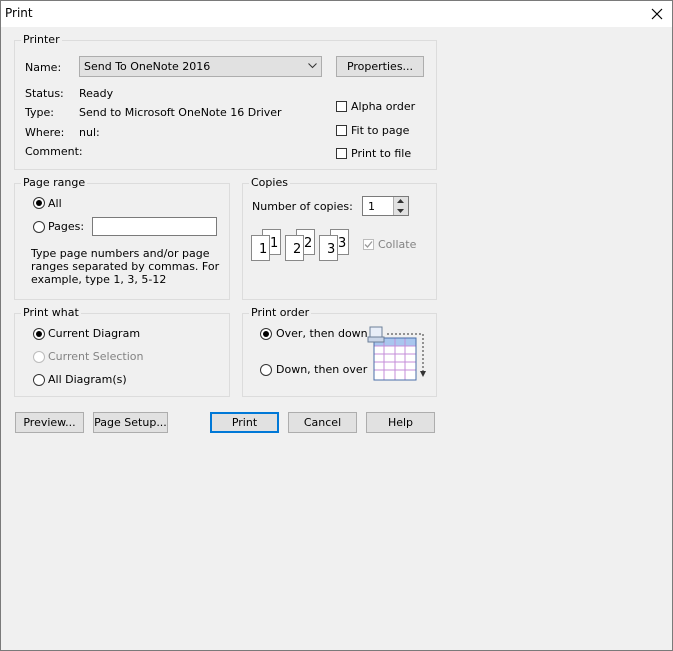 The height and width of the screenshot is (651, 673). What do you see at coordinates (120, 253) in the screenshot?
I see `page-range-help-line-1: Type page numbers and/or page` at bounding box center [120, 253].